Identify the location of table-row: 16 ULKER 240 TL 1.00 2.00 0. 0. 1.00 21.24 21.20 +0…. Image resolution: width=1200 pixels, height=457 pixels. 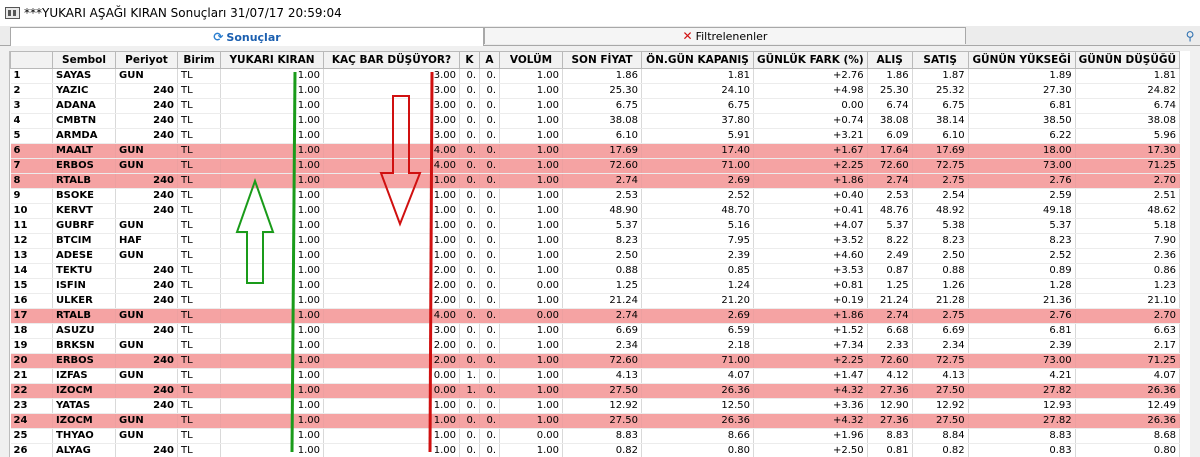
(595, 301).